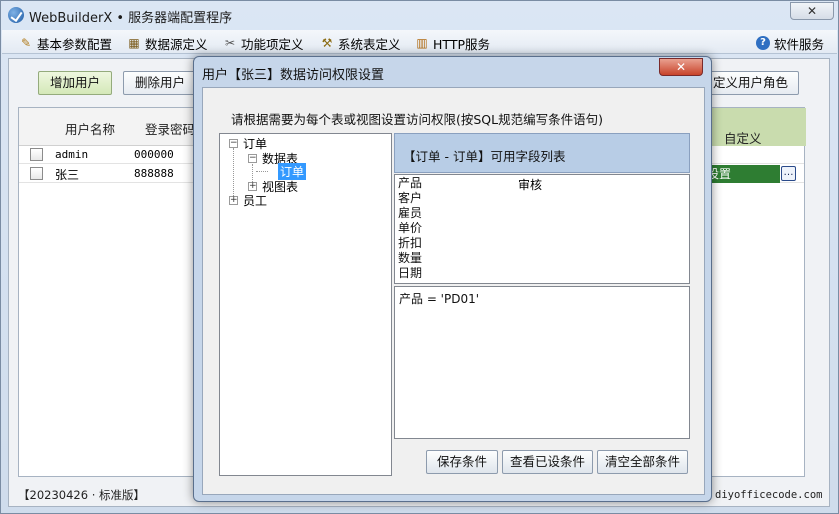 The image size is (839, 514). I want to click on field-item: 审核, so click(530, 184).